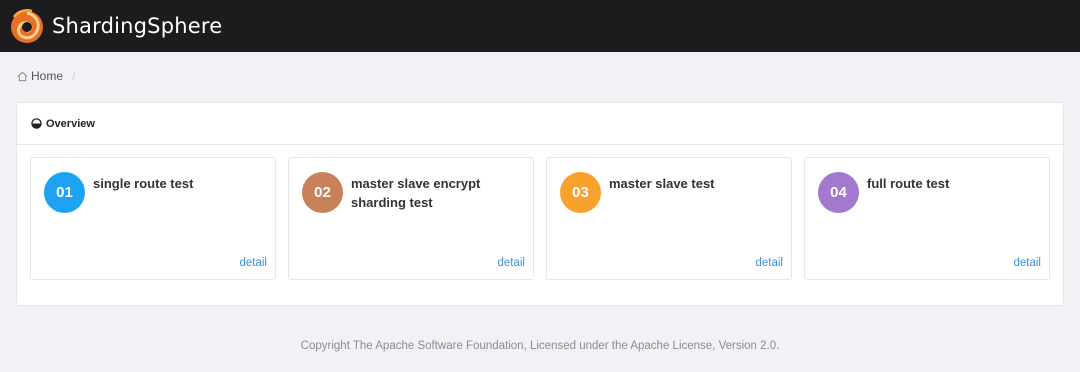  Describe the element at coordinates (64, 192) in the screenshot. I see `card-number-badge: 01` at that location.